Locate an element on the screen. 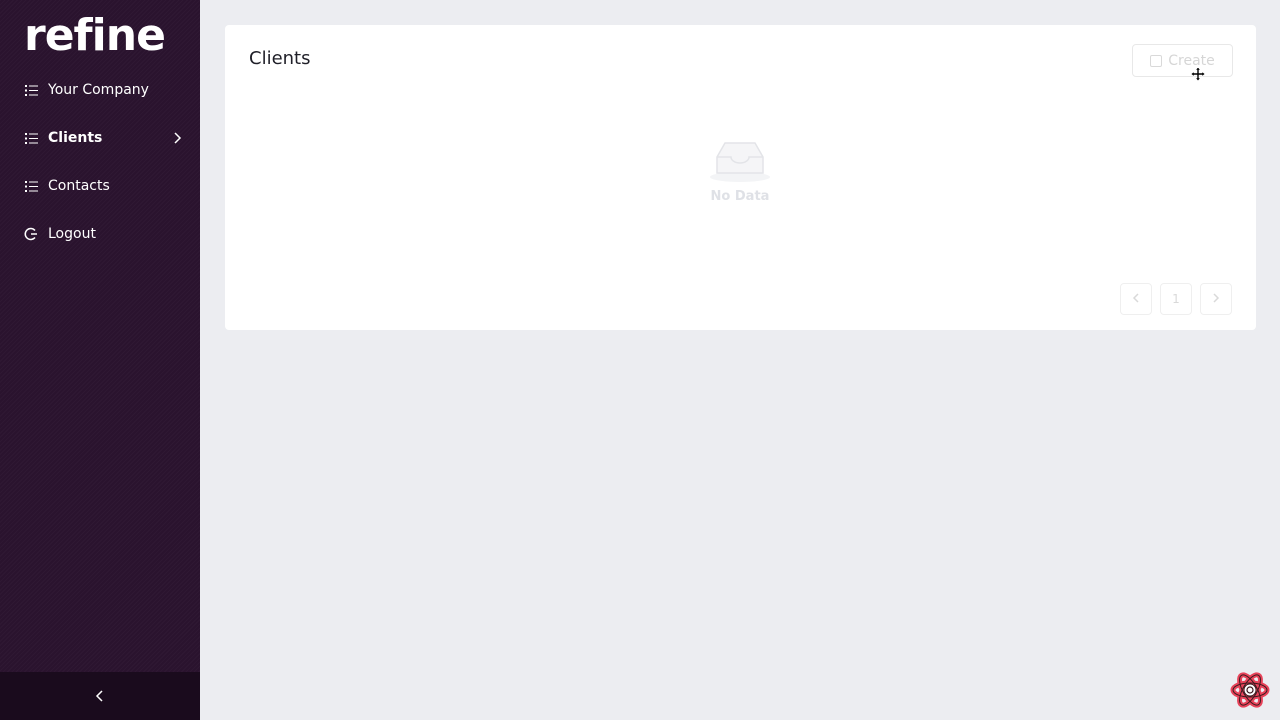 The width and height of the screenshot is (1280, 720). logout-icon is located at coordinates (31, 234).